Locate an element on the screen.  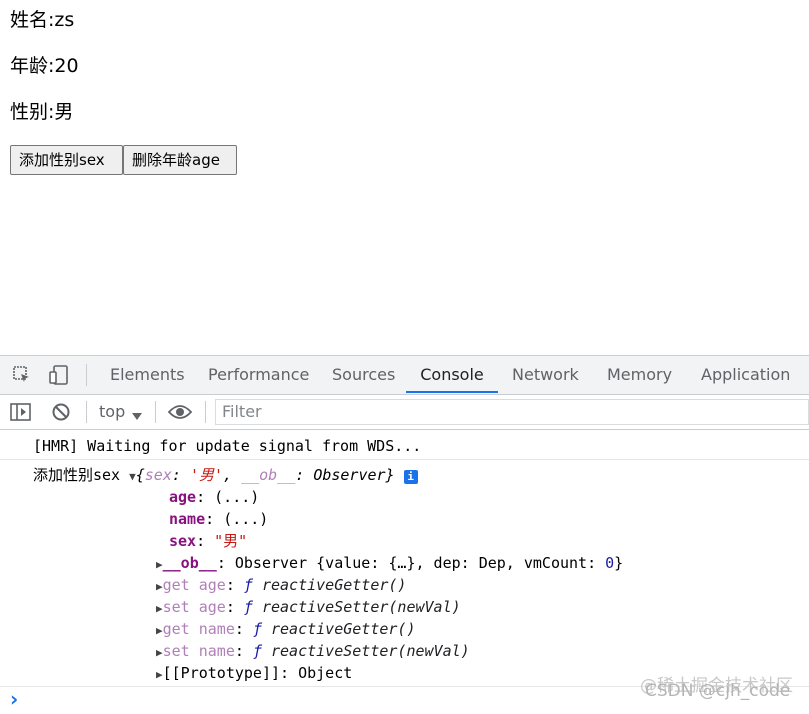
tab-performance: Performance is located at coordinates (258, 374).